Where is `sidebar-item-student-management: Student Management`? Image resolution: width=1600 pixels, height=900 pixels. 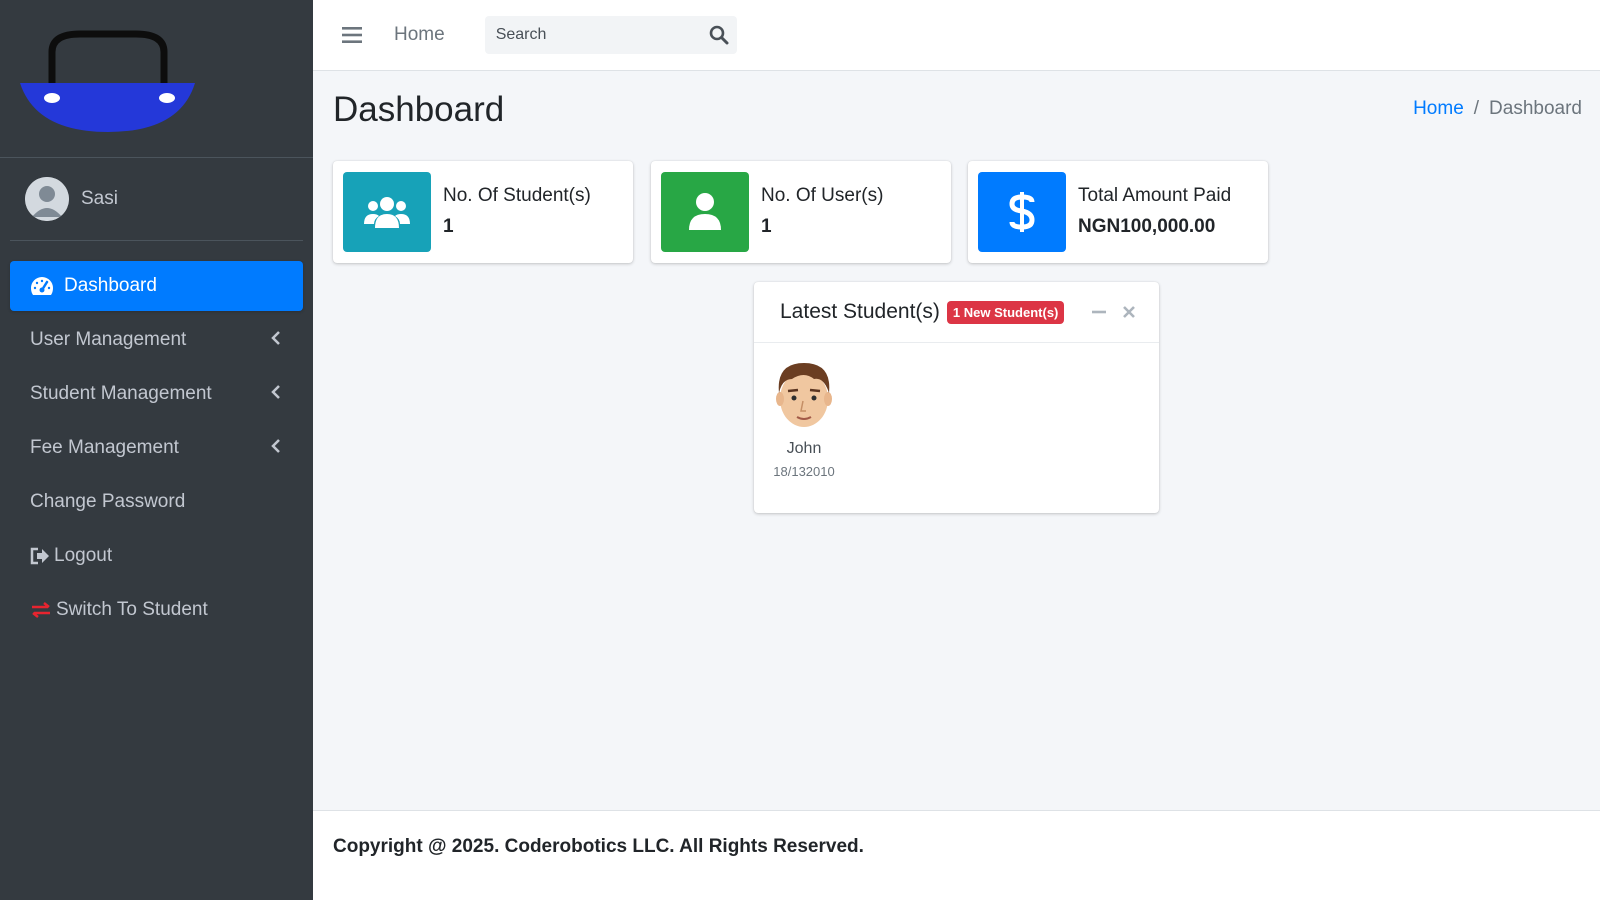
sidebar-item-student-management: Student Management is located at coordinates (156, 394).